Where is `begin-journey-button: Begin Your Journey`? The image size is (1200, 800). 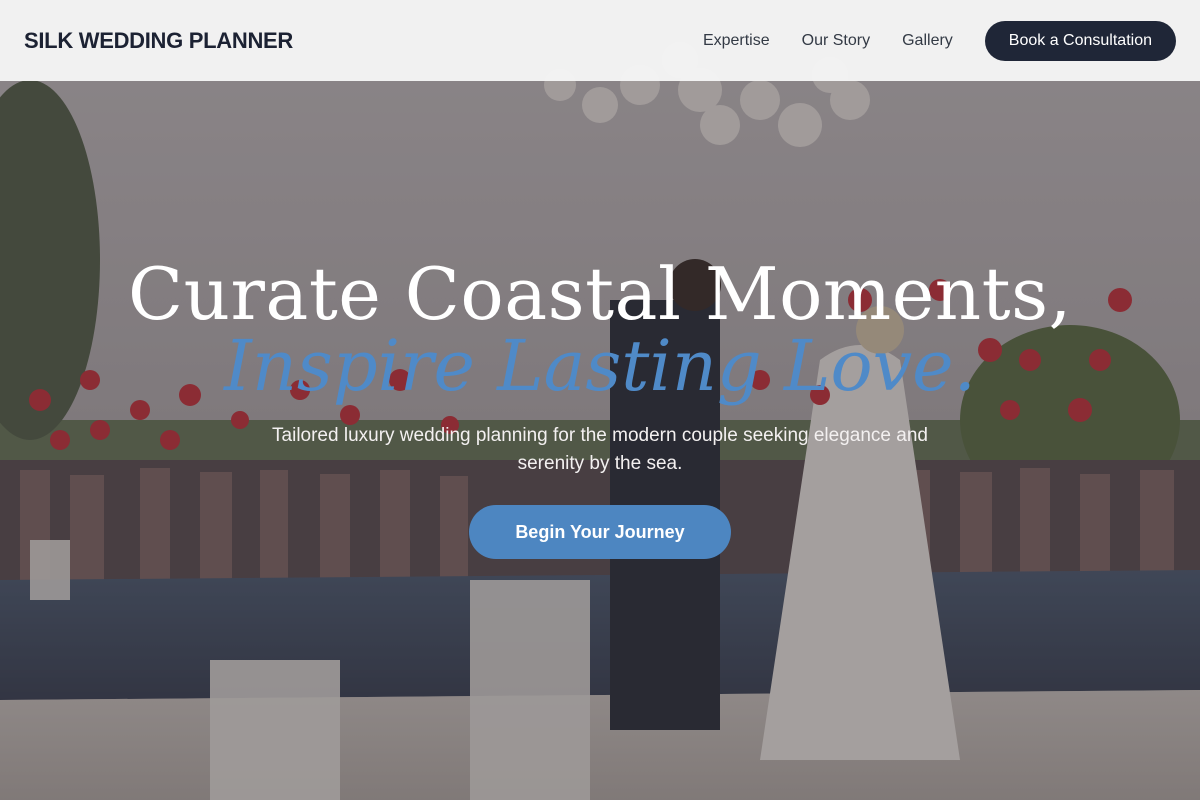
begin-journey-button: Begin Your Journey is located at coordinates (600, 532).